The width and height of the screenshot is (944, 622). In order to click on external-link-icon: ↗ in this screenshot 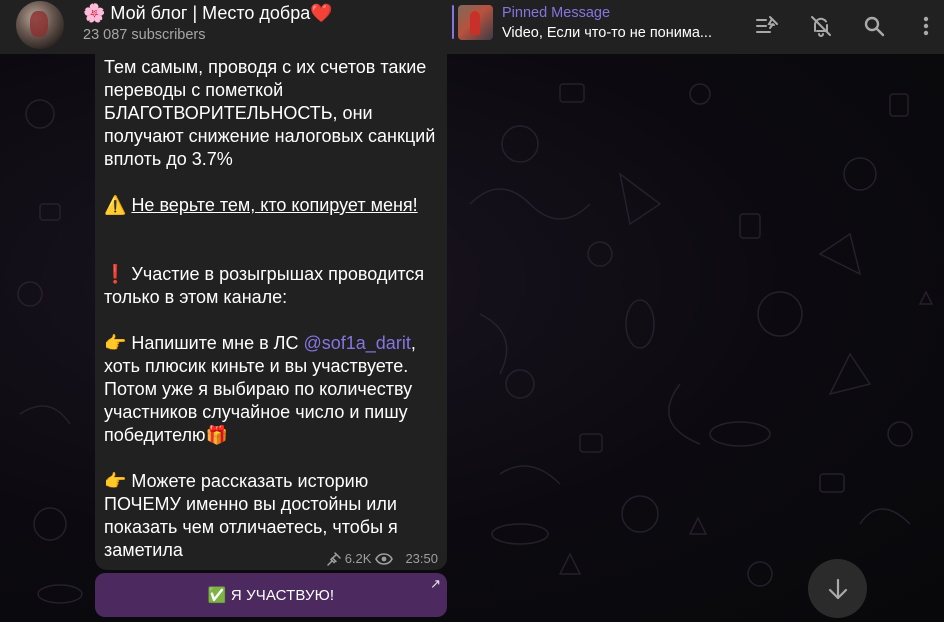, I will do `click(435, 583)`.